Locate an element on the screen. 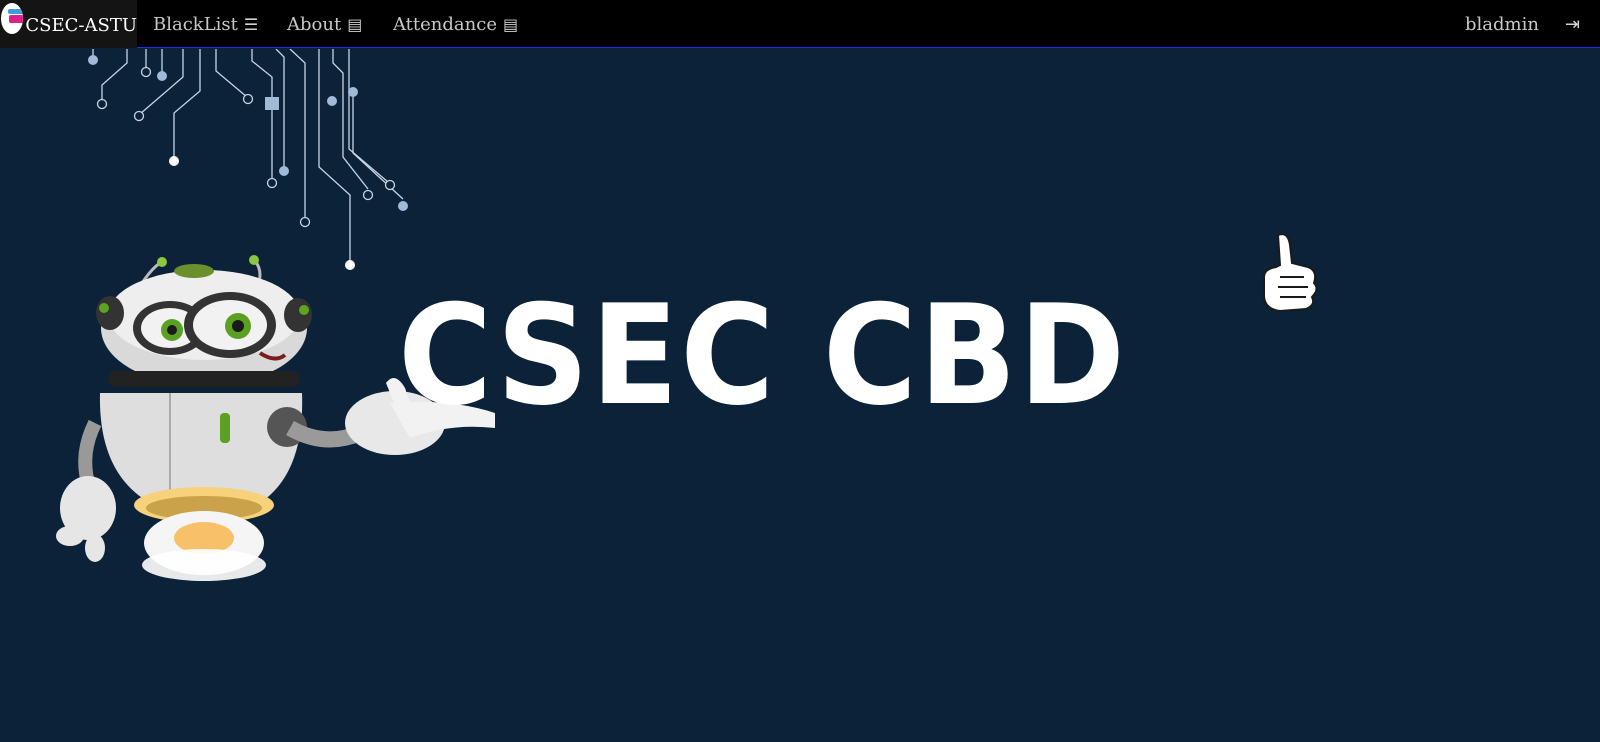  username: bladmin is located at coordinates (1502, 24).